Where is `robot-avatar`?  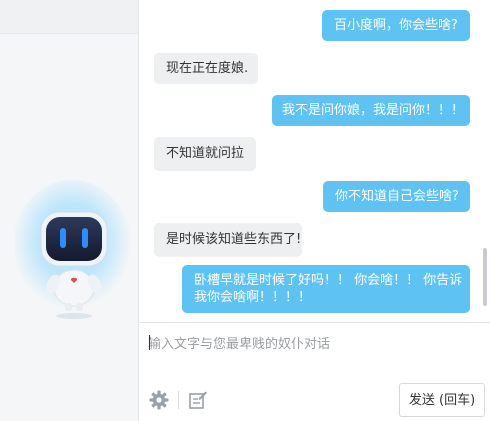
robot-avatar is located at coordinates (72, 255).